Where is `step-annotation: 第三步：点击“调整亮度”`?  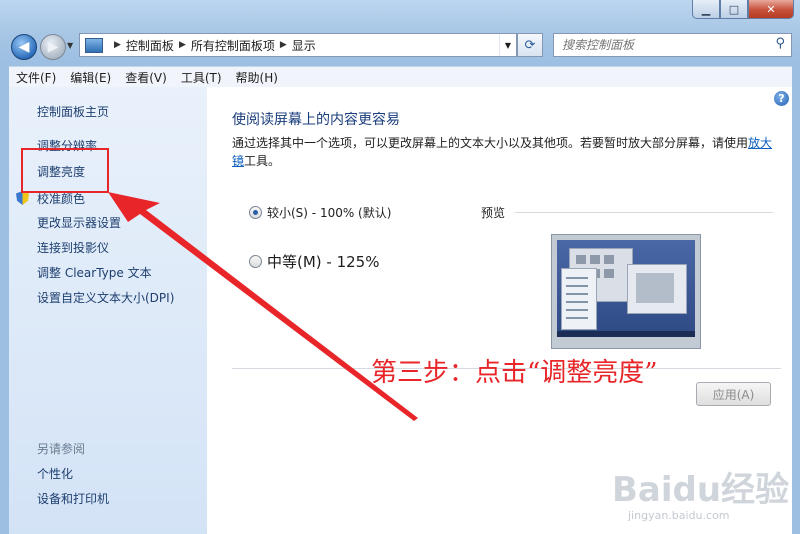 step-annotation: 第三步：点击“调整亮度” is located at coordinates (514, 373).